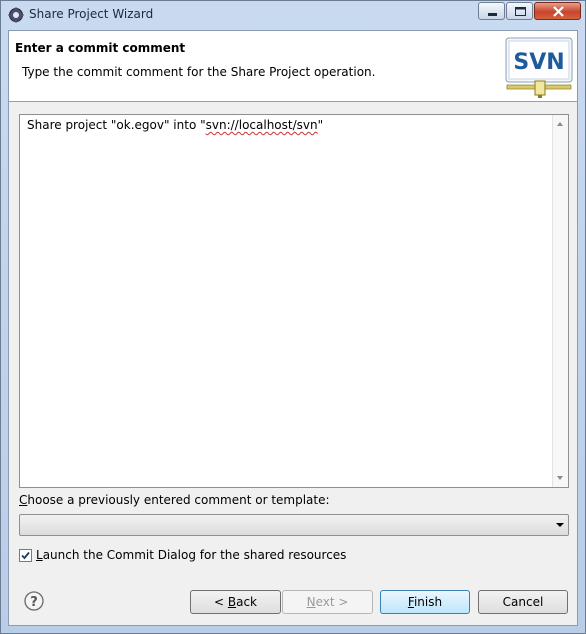  Describe the element at coordinates (100, 48) in the screenshot. I see `page-title: Enter a commit comment` at that location.